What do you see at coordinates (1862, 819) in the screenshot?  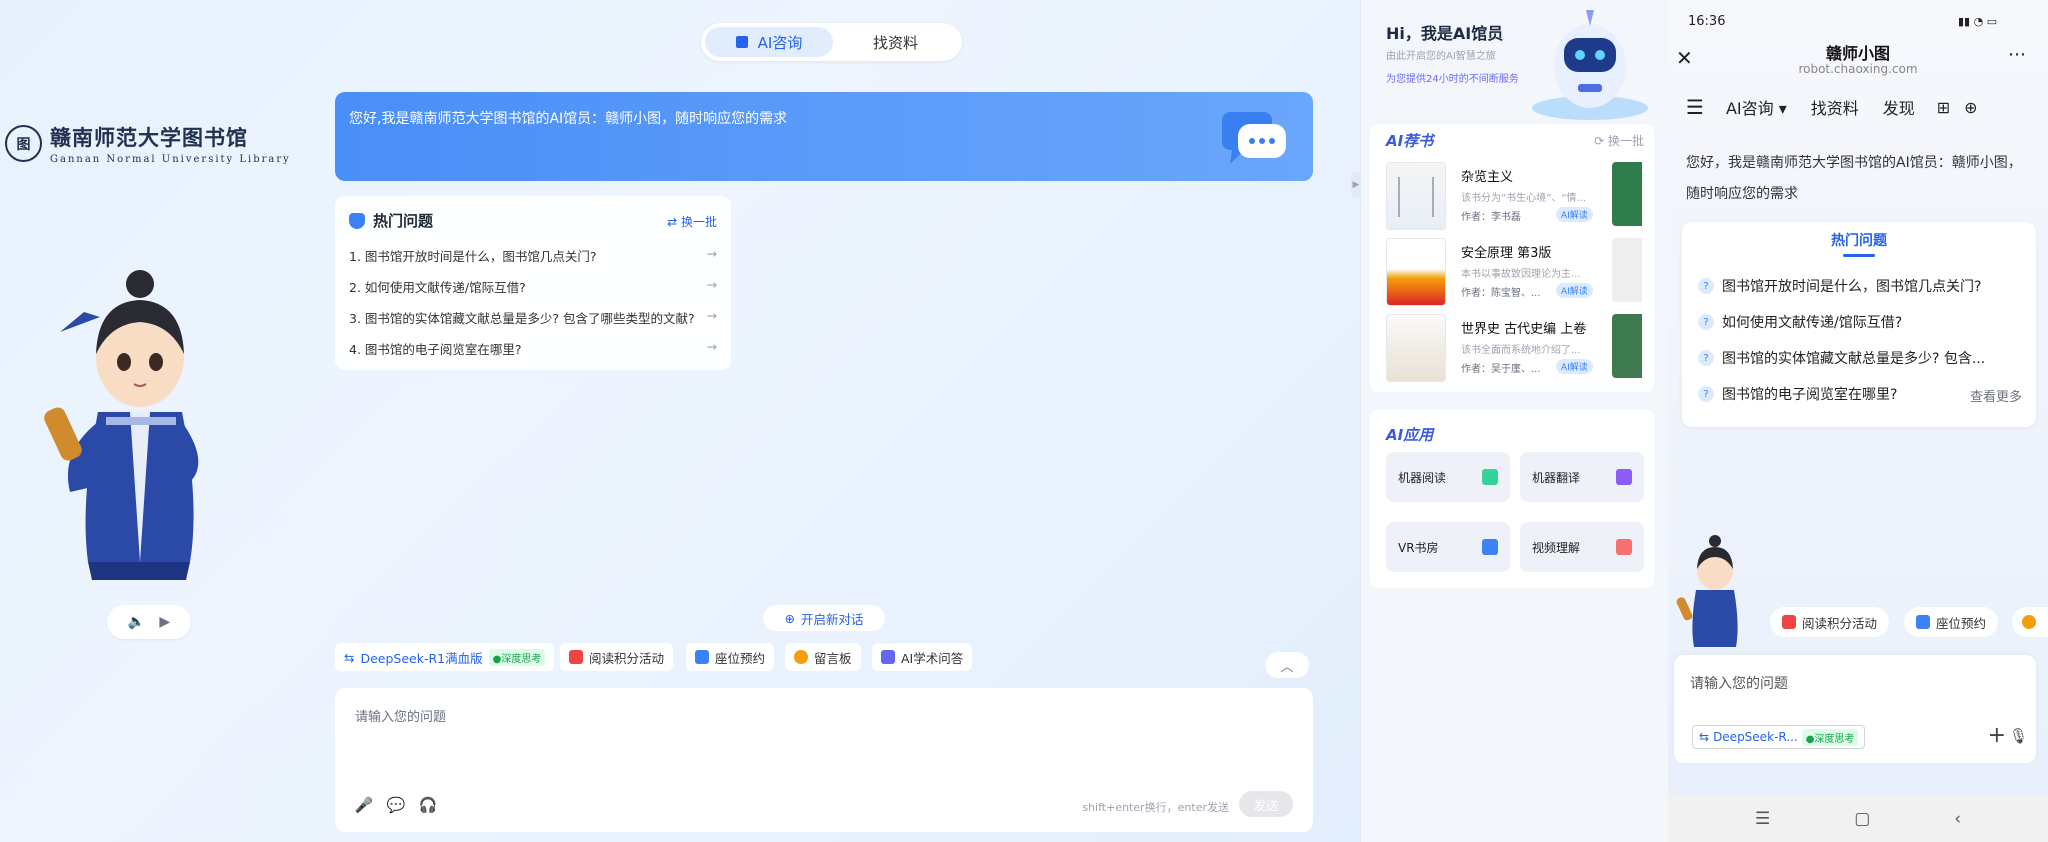 I see `home-icon: ▢` at bounding box center [1862, 819].